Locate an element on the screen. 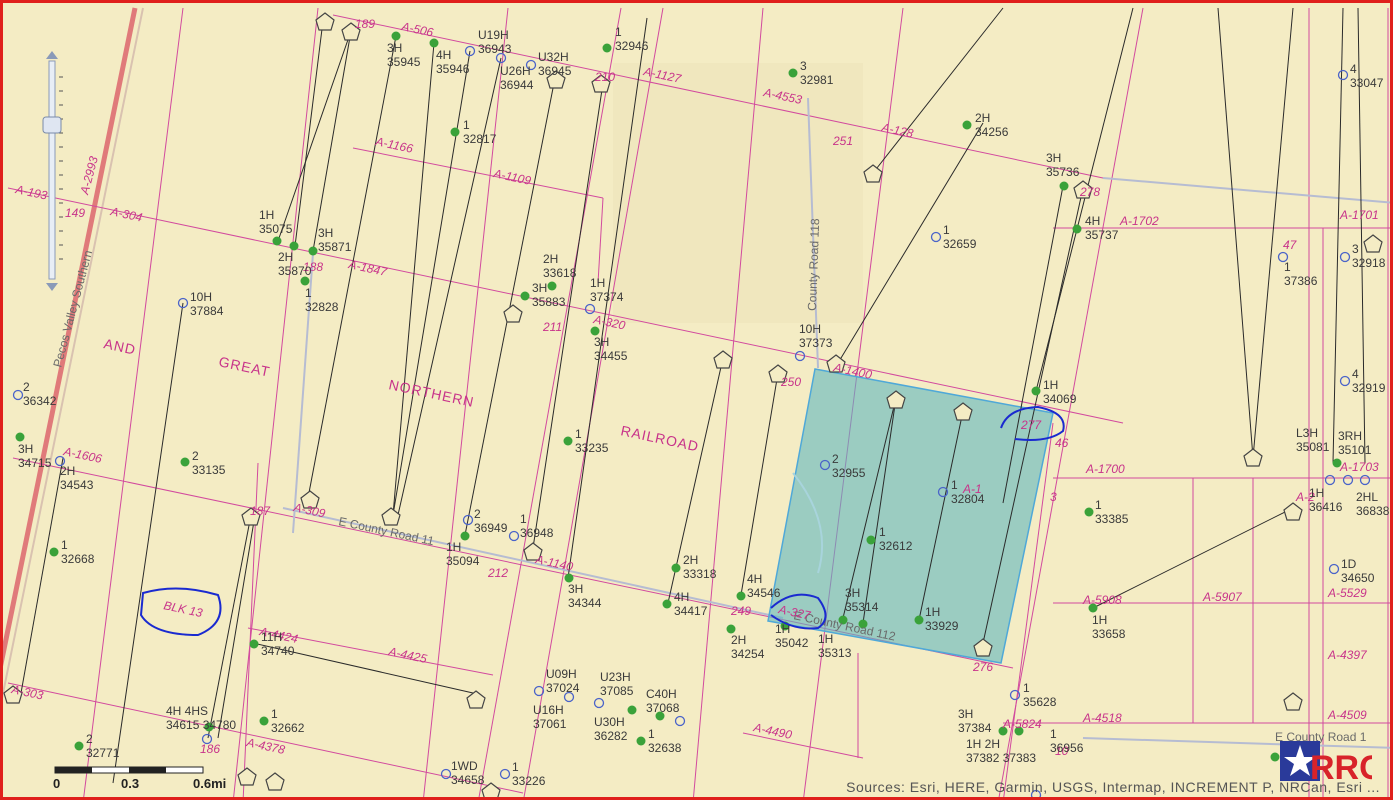 This screenshot has height=800, width=1393. zoom-handle is located at coordinates (52, 125).